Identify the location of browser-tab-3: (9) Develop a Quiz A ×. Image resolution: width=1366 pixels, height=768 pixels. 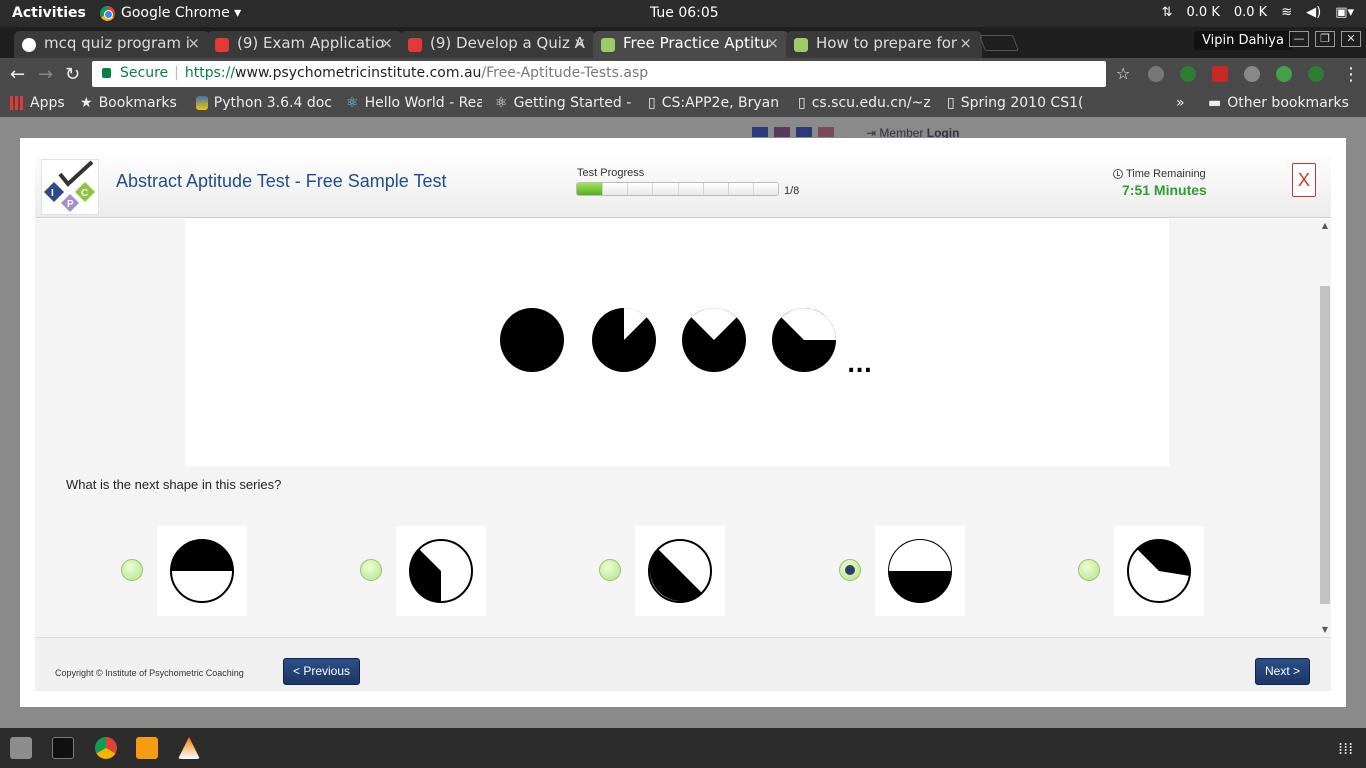
(498, 44).